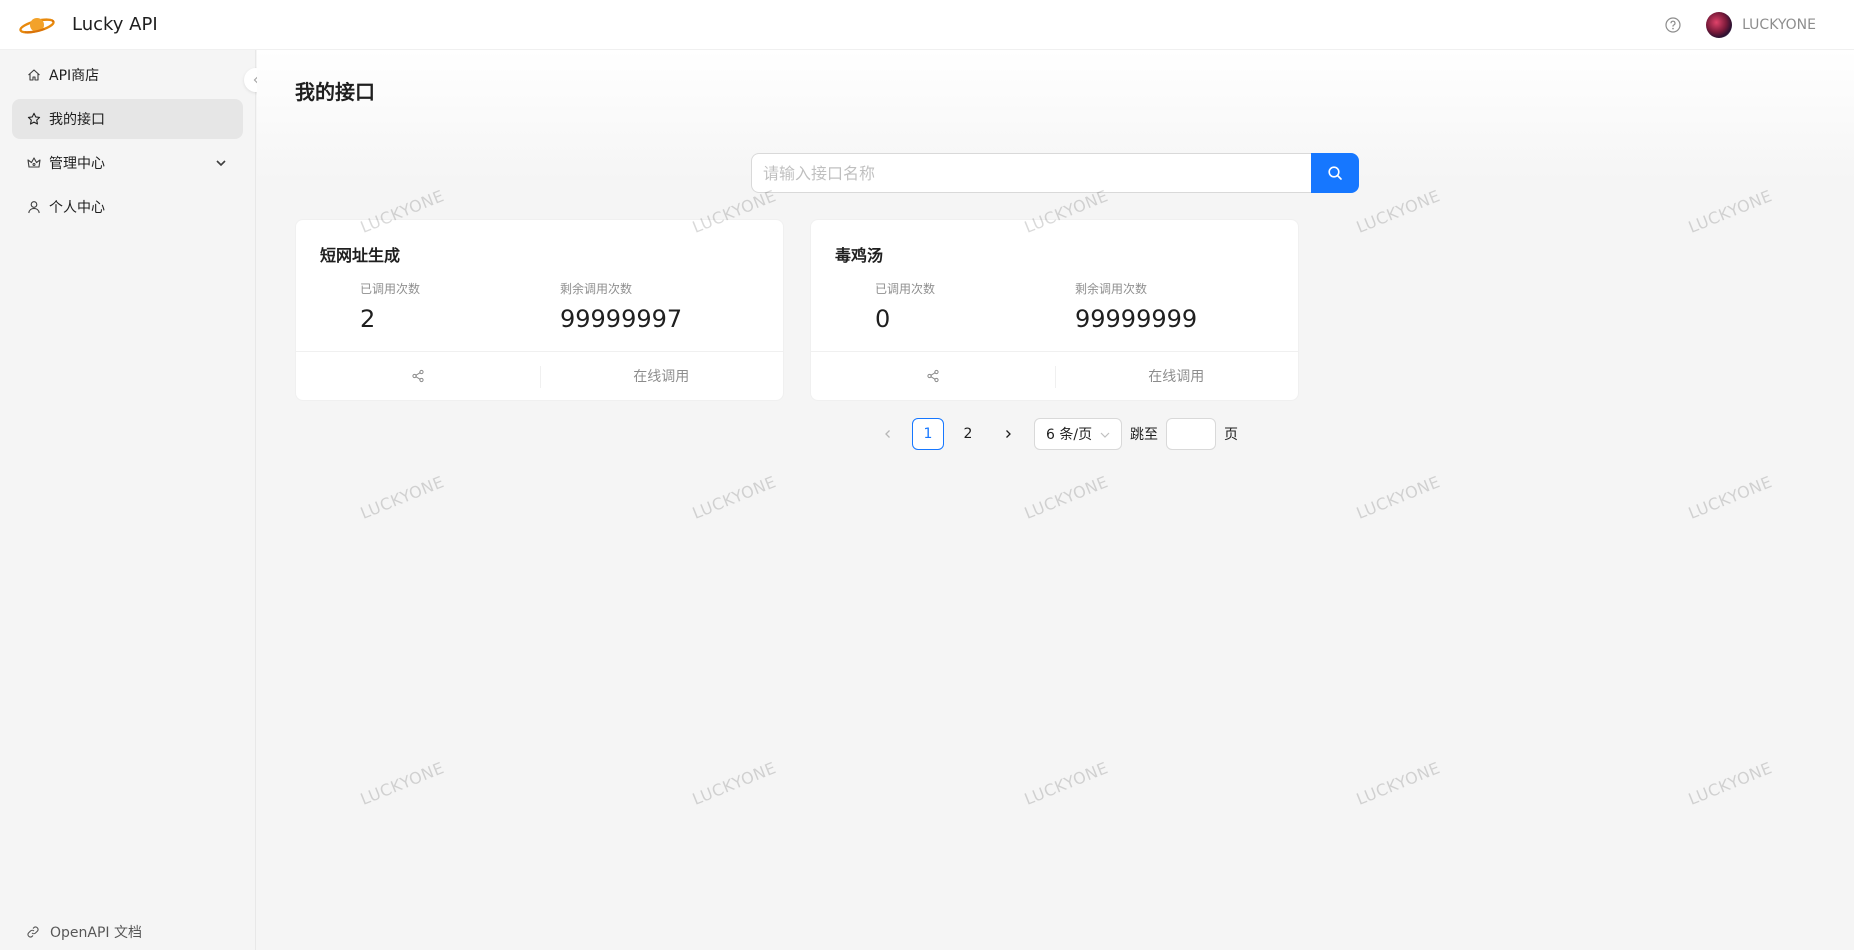 The image size is (1854, 950). Describe the element at coordinates (34, 75) in the screenshot. I see `home-icon` at that location.